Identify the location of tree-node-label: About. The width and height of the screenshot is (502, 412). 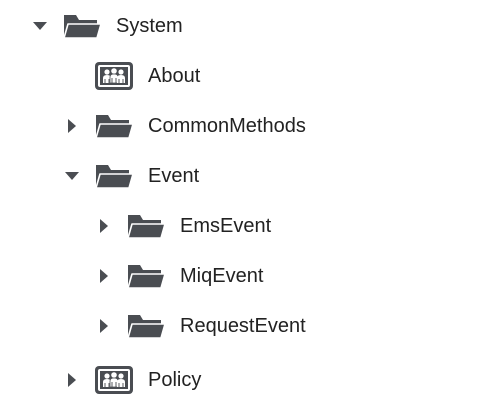
(174, 76).